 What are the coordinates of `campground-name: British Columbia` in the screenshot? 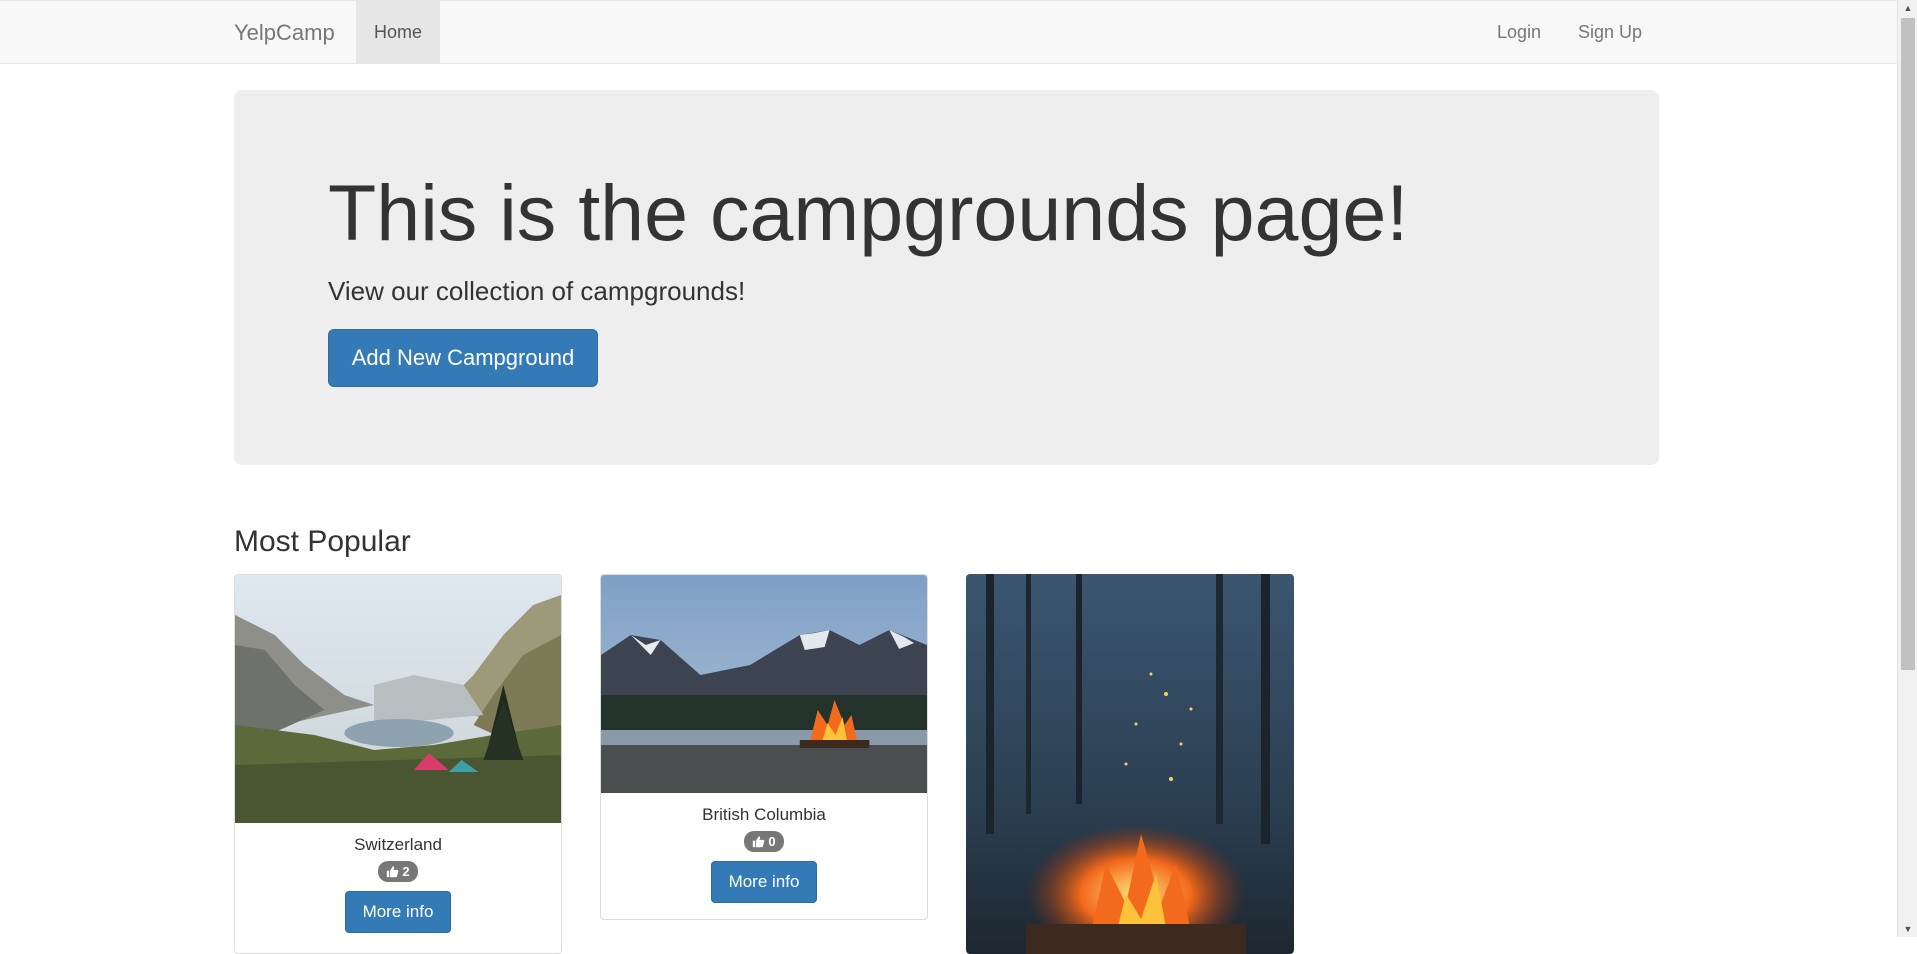 It's located at (764, 814).